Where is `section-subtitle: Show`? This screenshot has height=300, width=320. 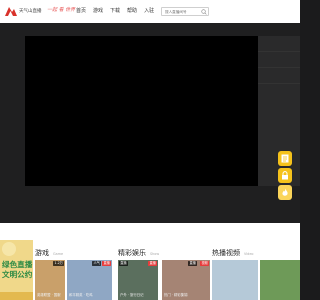 section-subtitle: Show is located at coordinates (155, 254).